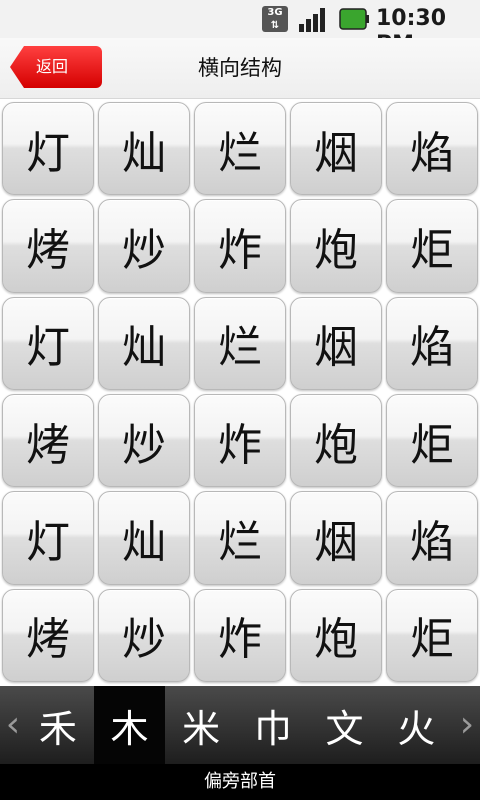  What do you see at coordinates (416, 725) in the screenshot?
I see `radical-item: 火` at bounding box center [416, 725].